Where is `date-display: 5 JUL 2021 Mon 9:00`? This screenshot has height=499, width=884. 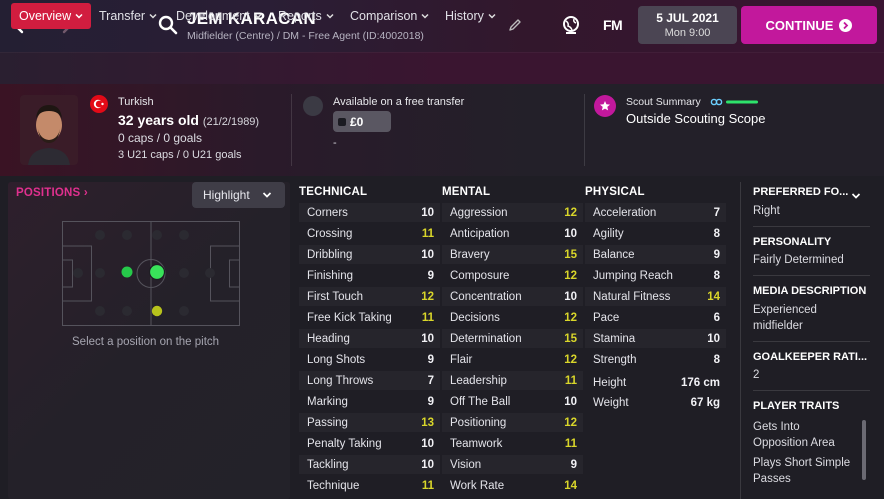 date-display: 5 JUL 2021 Mon 9:00 is located at coordinates (687, 25).